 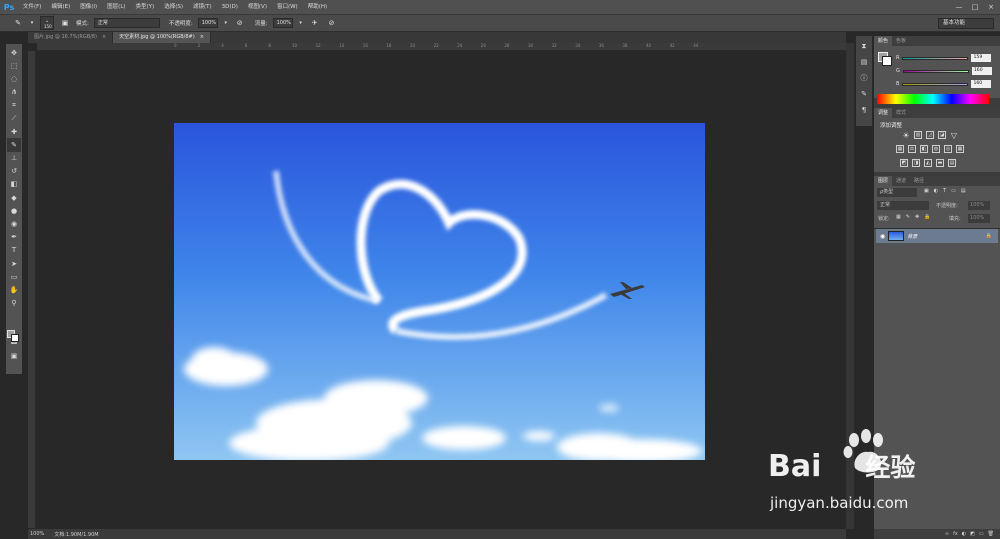 What do you see at coordinates (953, 191) in the screenshot?
I see `shape-filter-icon: ▭` at bounding box center [953, 191].